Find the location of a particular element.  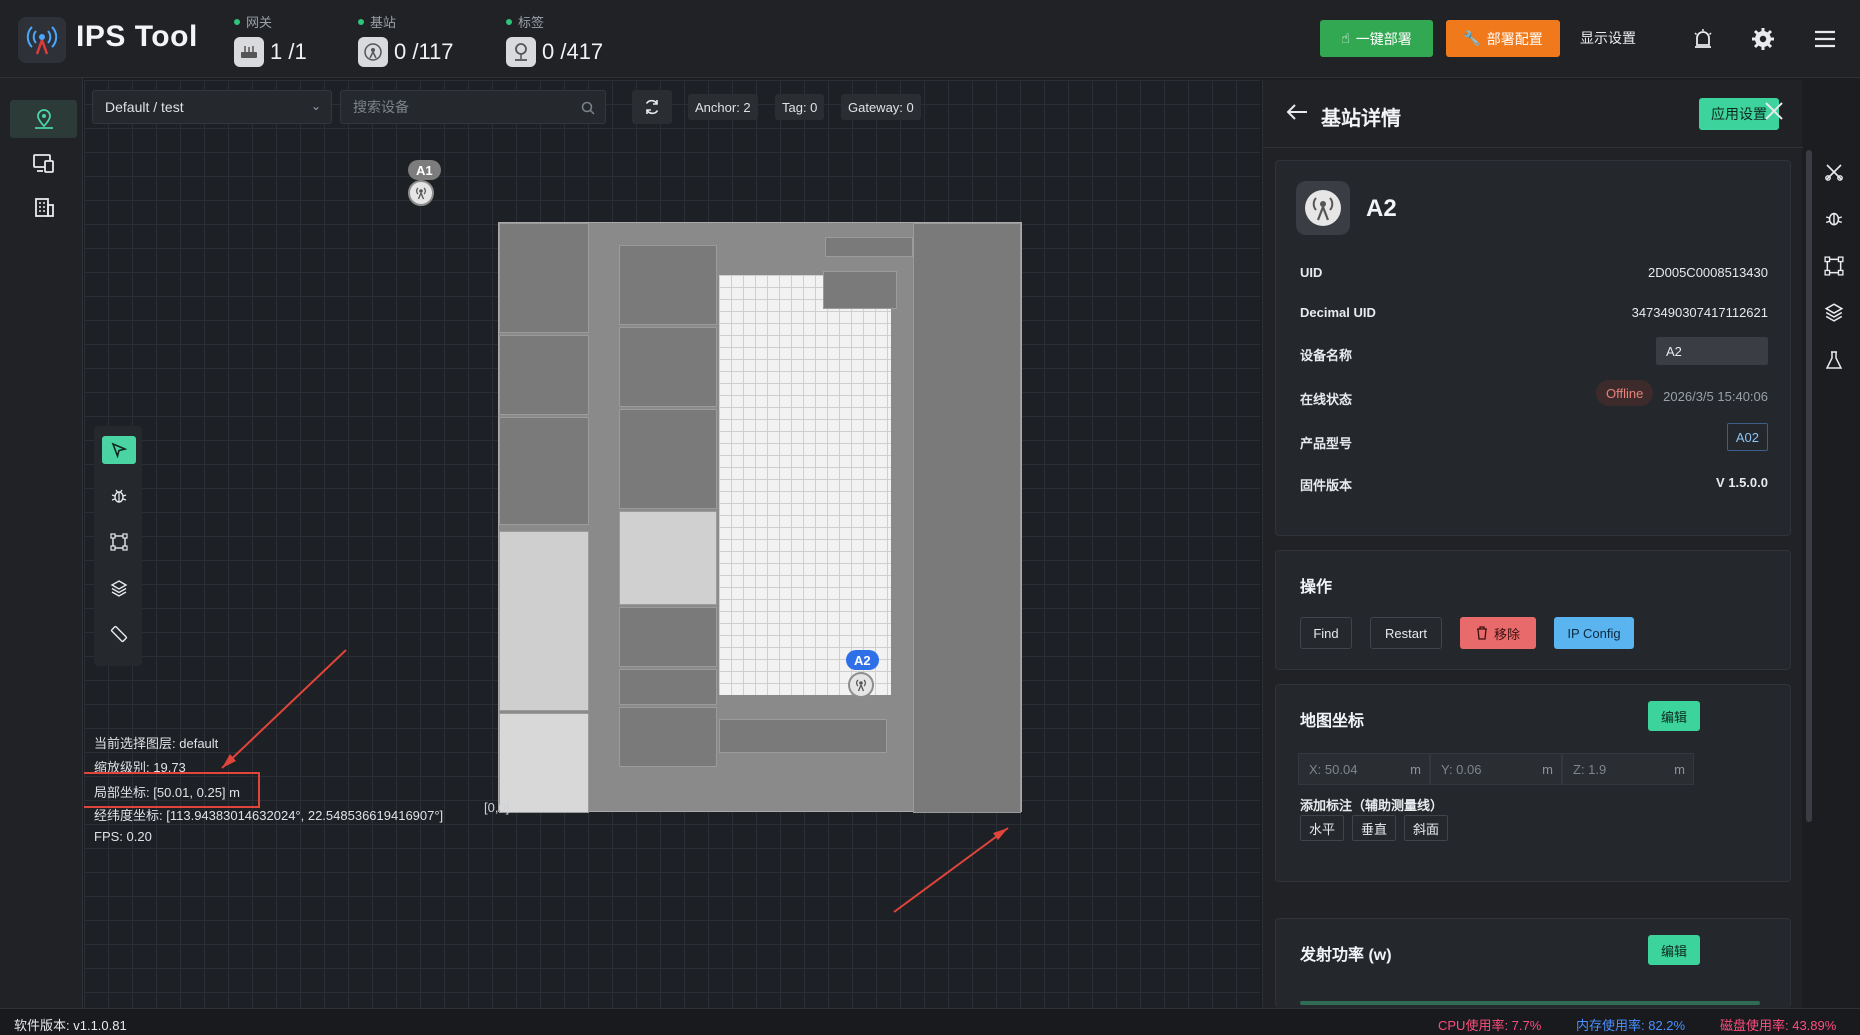

decimal-uid-value: 3473490307417112621 is located at coordinates (1699, 312).